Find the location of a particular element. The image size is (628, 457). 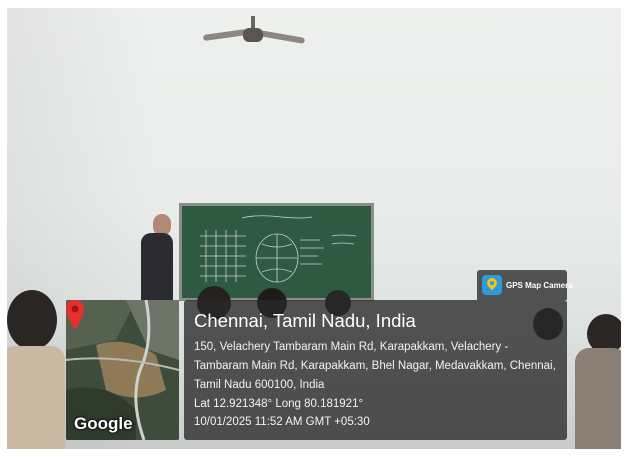

gps-map-camera-icon is located at coordinates (492, 285).